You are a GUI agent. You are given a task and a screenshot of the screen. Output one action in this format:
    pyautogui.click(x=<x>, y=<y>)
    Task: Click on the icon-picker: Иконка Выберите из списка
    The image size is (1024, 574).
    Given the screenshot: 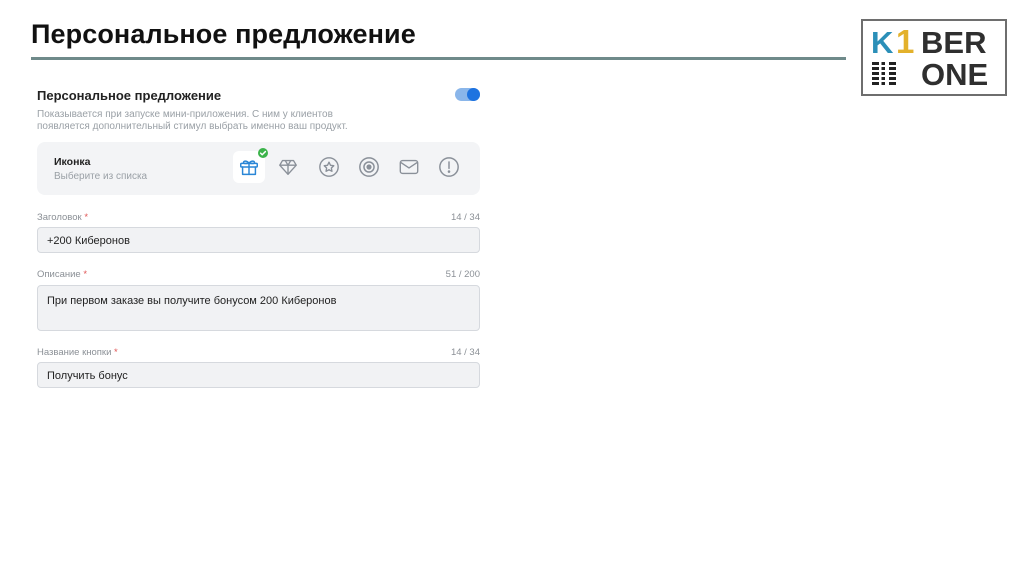 What is the action you would take?
    pyautogui.click(x=258, y=168)
    